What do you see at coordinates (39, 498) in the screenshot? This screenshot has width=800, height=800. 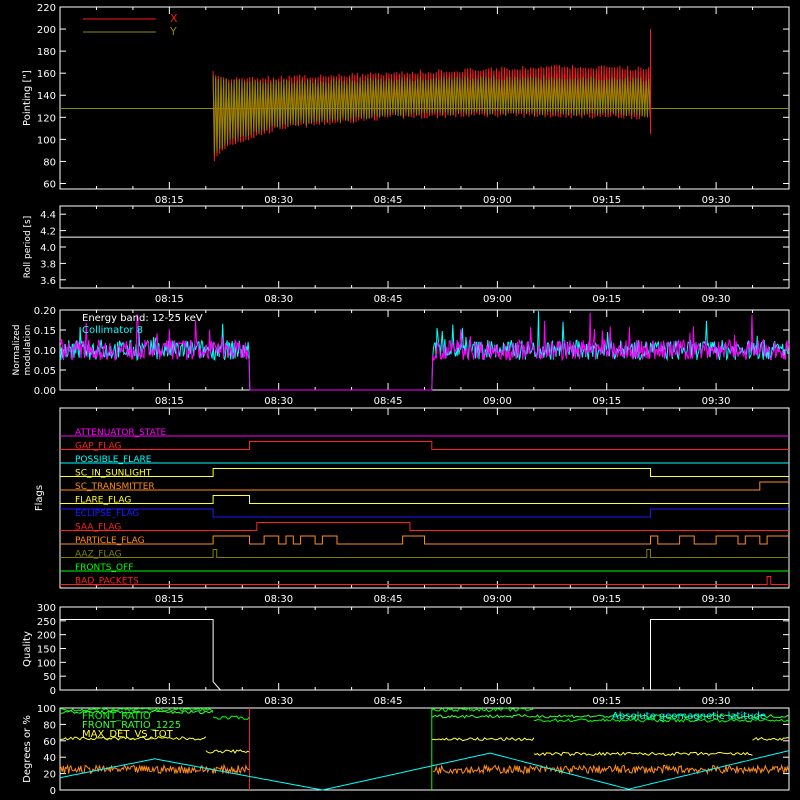 I see `flags-ylabel: Flags` at bounding box center [39, 498].